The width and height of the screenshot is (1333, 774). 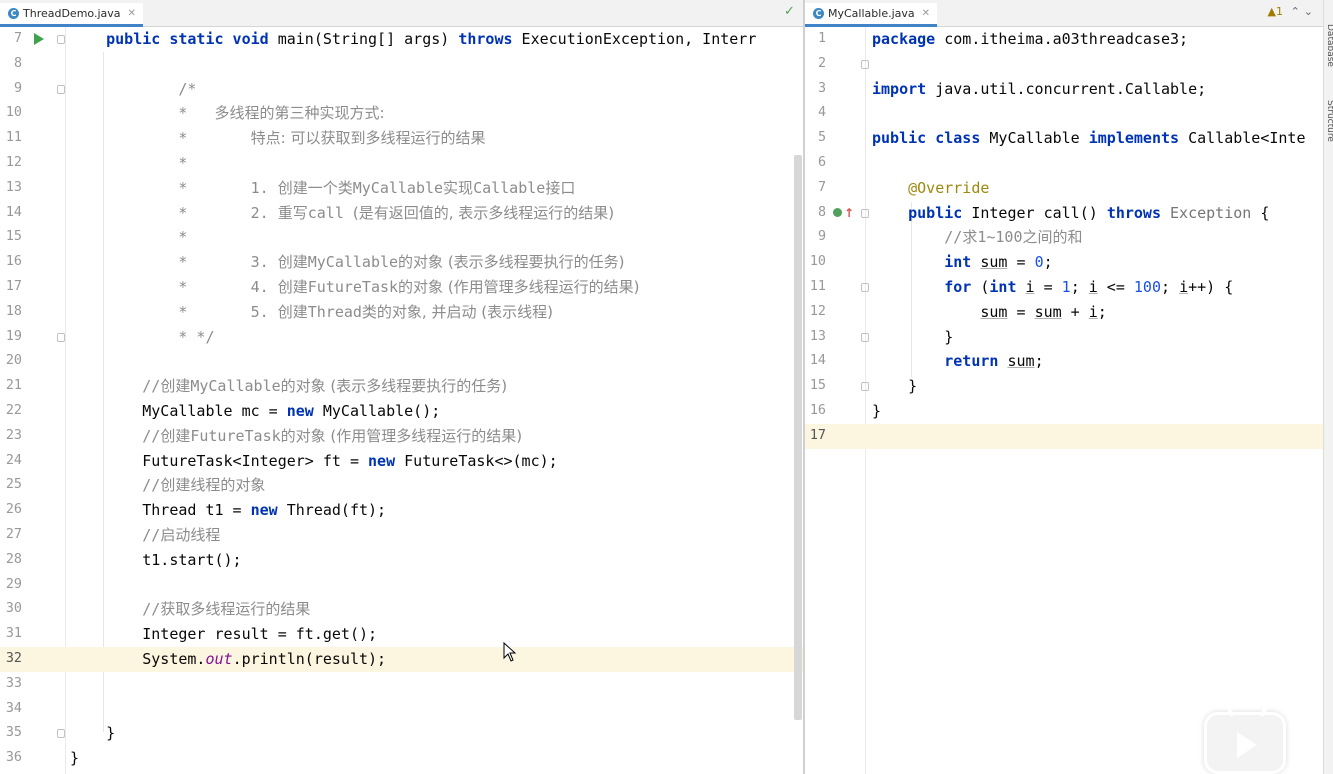 What do you see at coordinates (71, 15) in the screenshot?
I see `tab-threaddemo: C ThreadDemo.java ✕` at bounding box center [71, 15].